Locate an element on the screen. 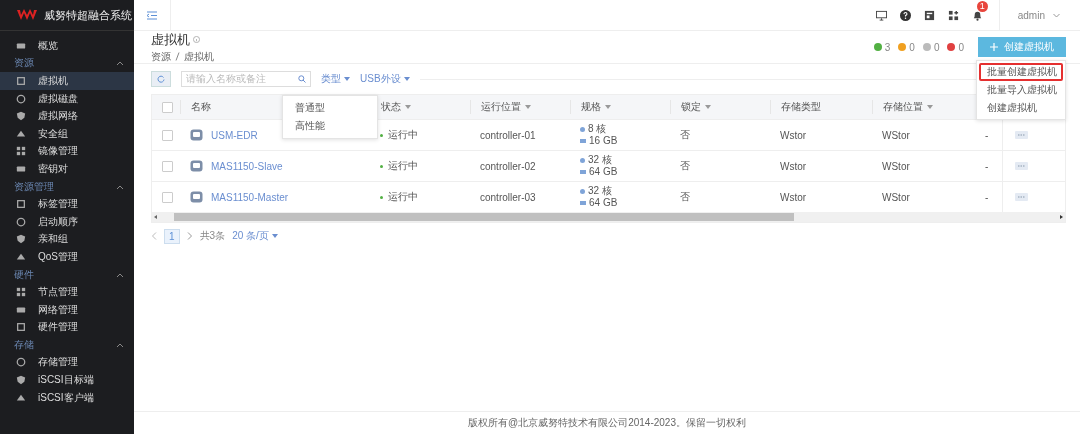 Image resolution: width=1080 pixels, height=434 pixels. refresh-button is located at coordinates (161, 79).